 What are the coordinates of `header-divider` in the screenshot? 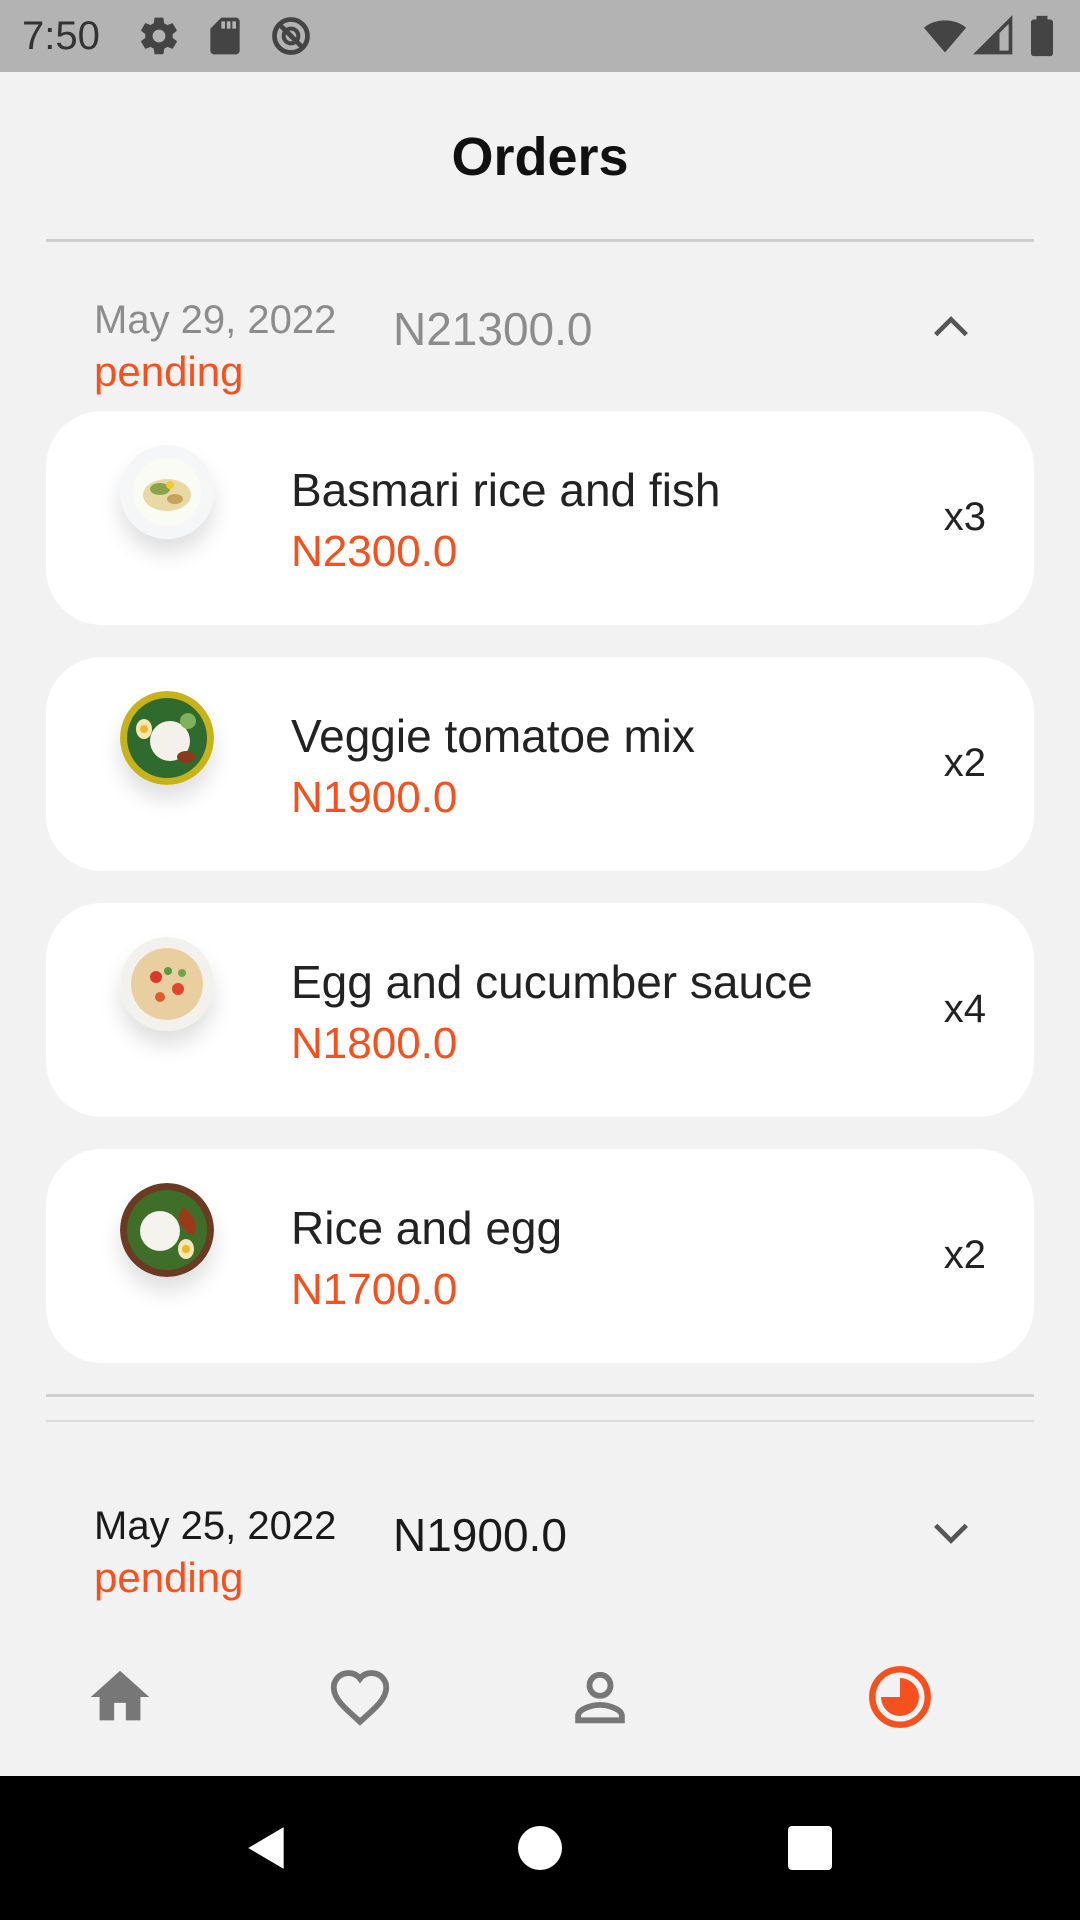 It's located at (540, 240).